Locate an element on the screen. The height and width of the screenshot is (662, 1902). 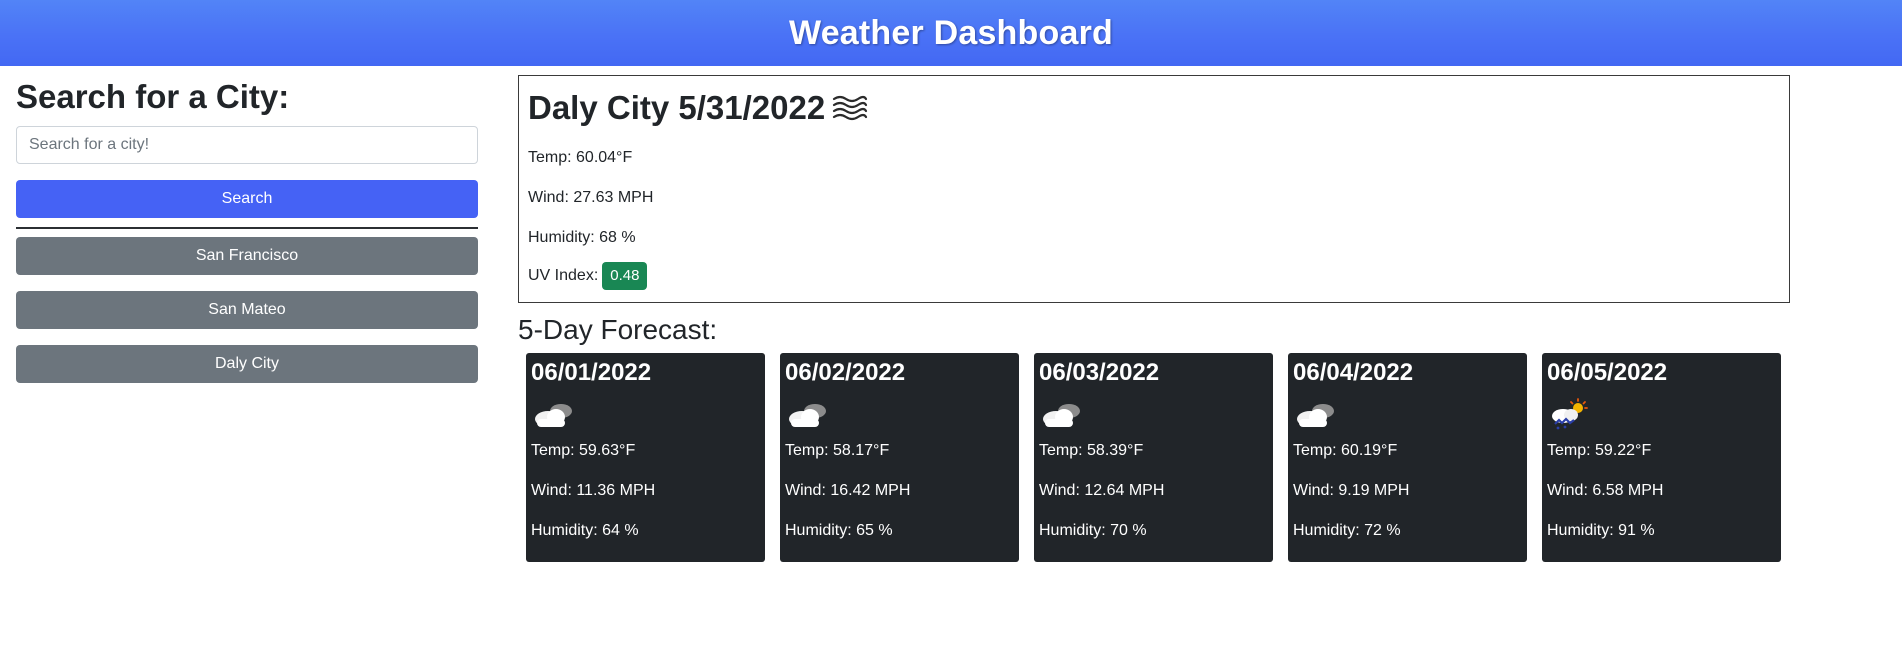
forecast-date: 06/02/2022 is located at coordinates (845, 372).